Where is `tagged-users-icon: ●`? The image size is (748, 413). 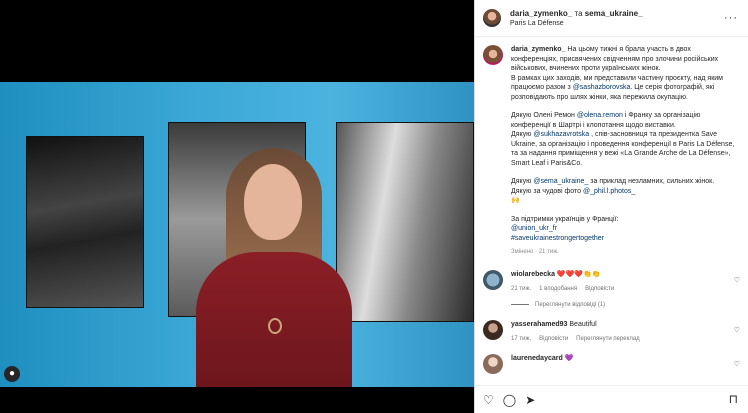
tagged-users-icon: ● is located at coordinates (12, 374).